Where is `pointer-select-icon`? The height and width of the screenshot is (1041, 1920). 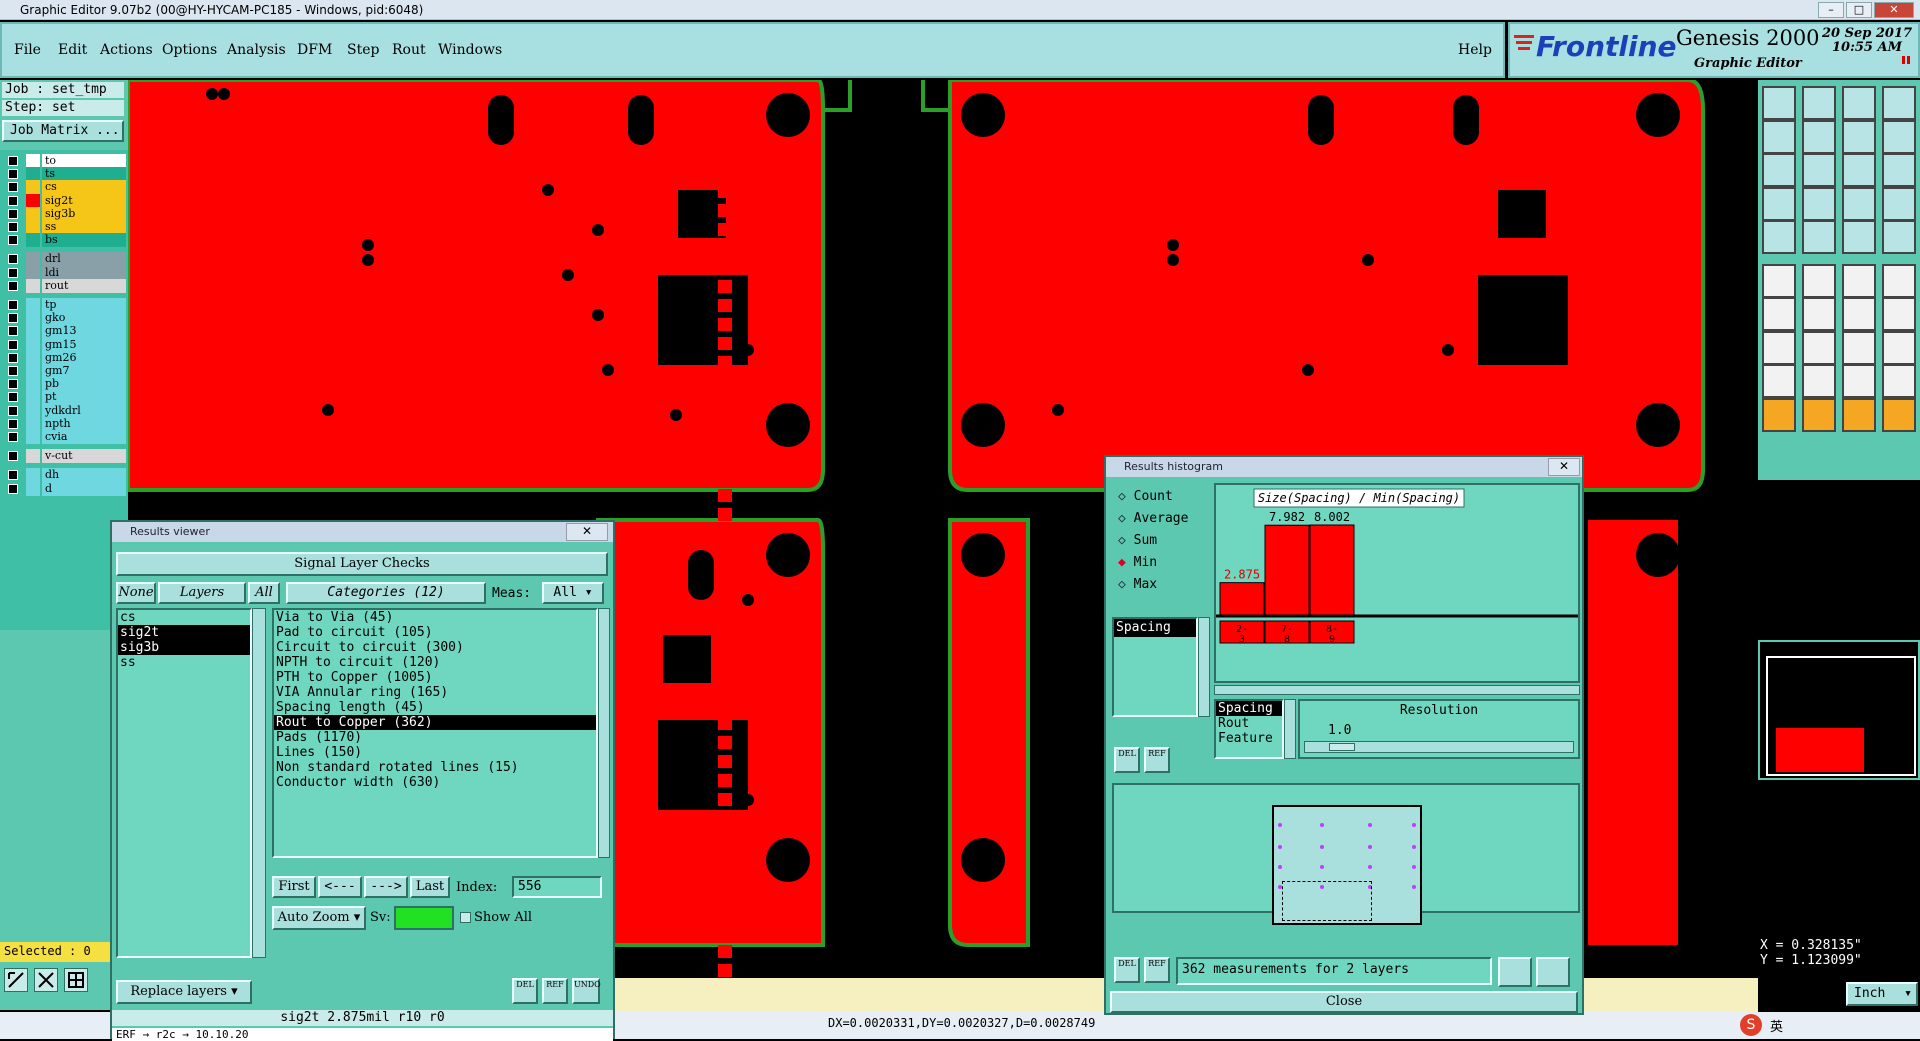 pointer-select-icon is located at coordinates (1819, 414).